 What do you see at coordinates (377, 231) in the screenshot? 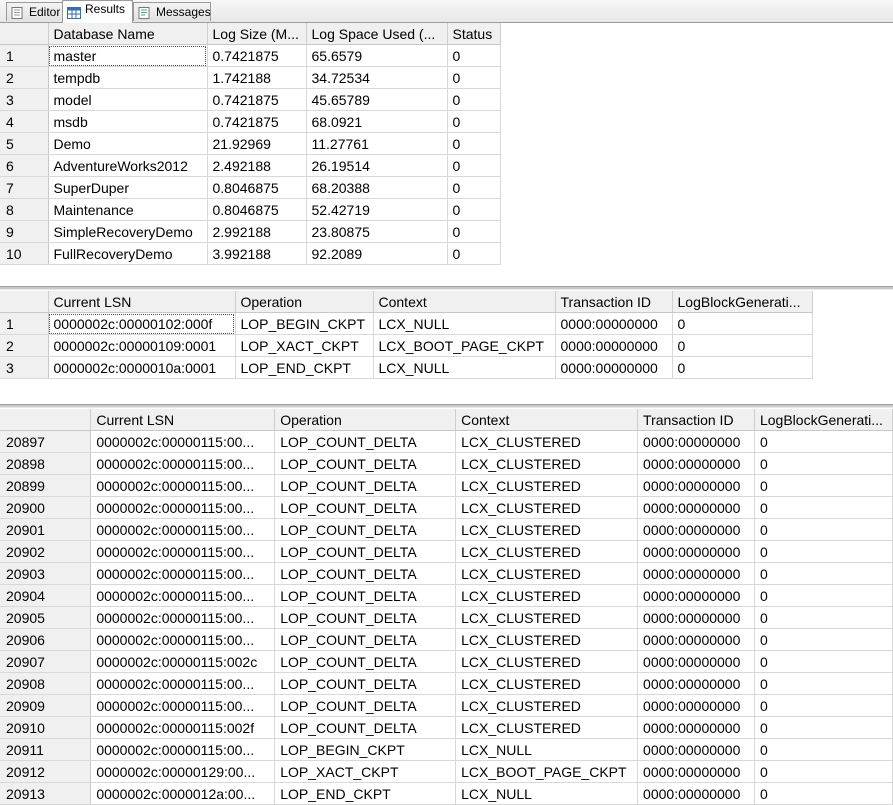
I see `grid-cell: 23.80875` at bounding box center [377, 231].